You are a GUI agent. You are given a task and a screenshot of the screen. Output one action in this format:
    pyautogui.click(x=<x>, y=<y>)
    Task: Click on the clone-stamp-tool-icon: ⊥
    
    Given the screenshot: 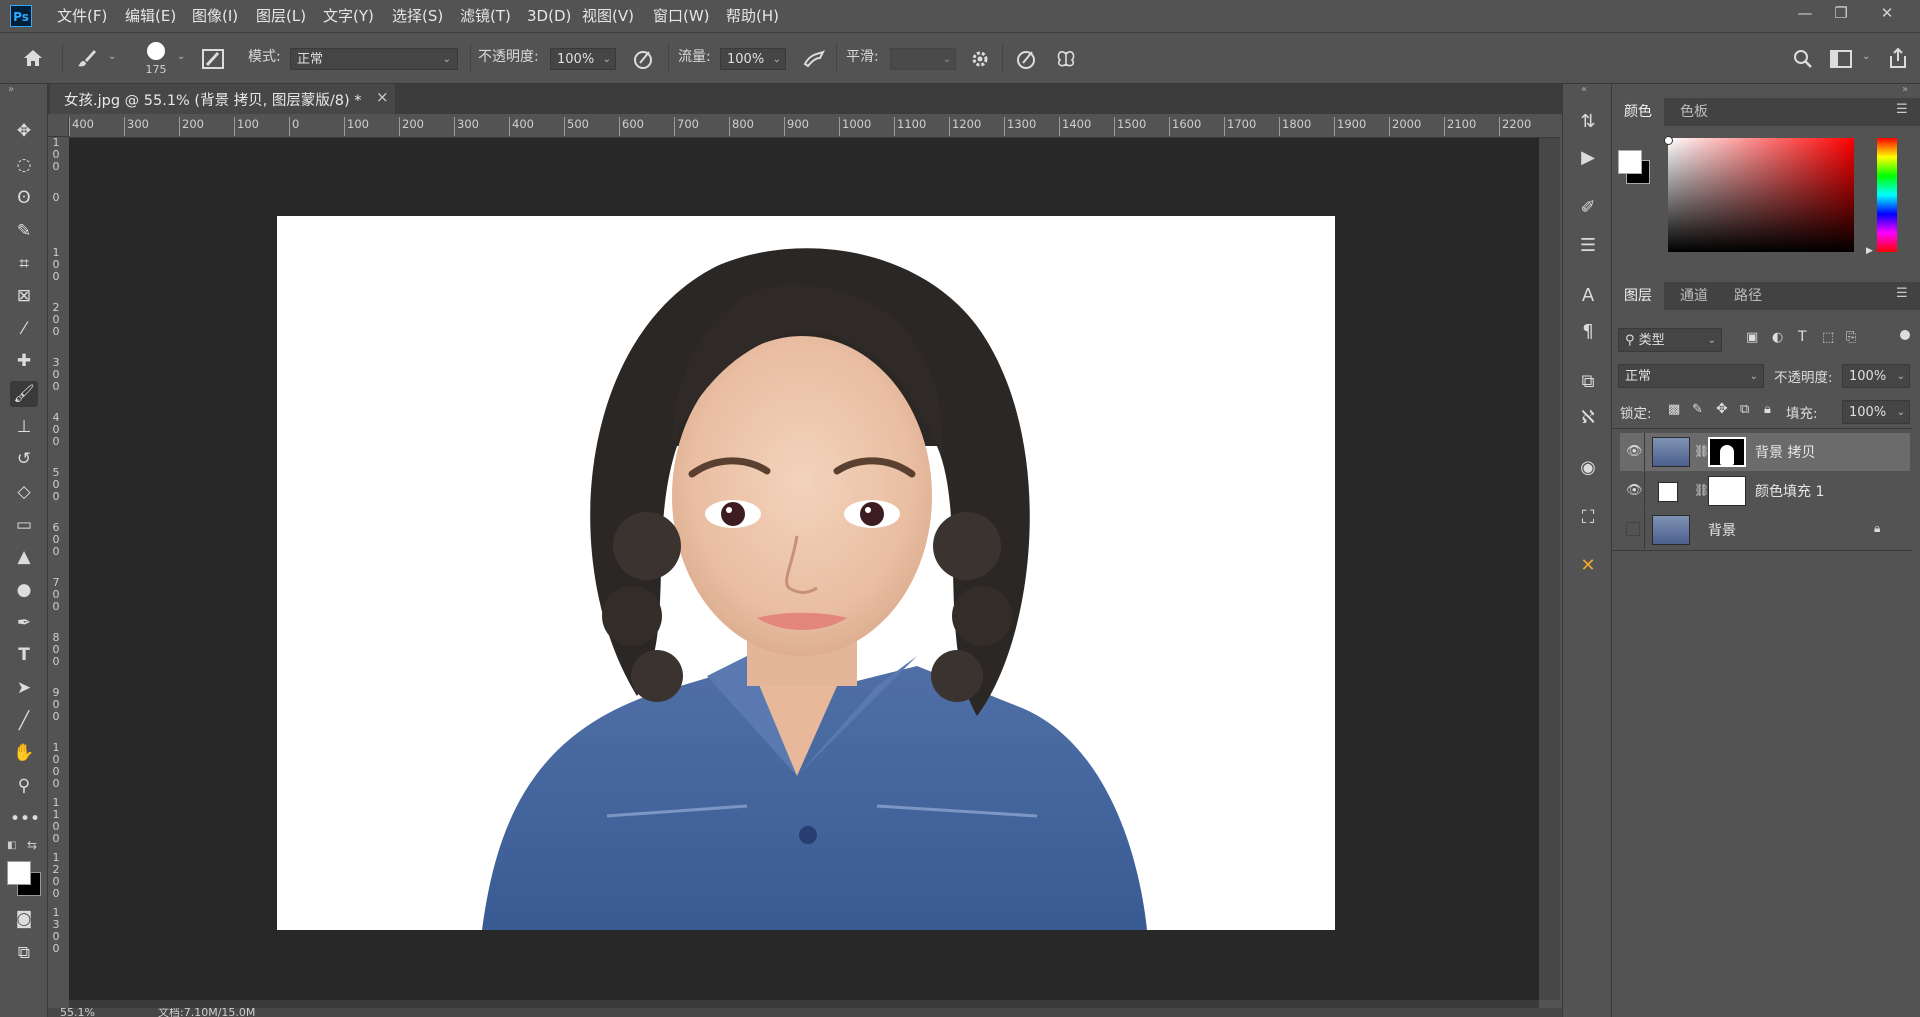 What is the action you would take?
    pyautogui.click(x=24, y=427)
    